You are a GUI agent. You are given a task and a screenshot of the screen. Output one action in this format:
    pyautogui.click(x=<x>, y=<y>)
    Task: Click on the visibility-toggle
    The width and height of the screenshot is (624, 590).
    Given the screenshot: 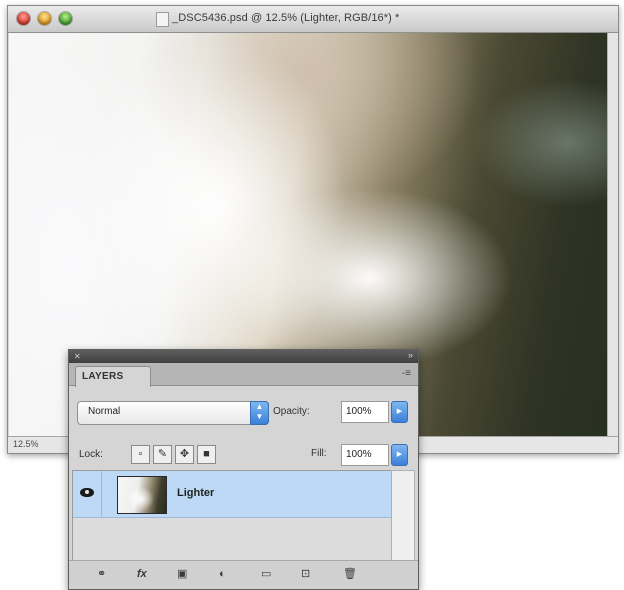 What is the action you would take?
    pyautogui.click(x=87, y=494)
    